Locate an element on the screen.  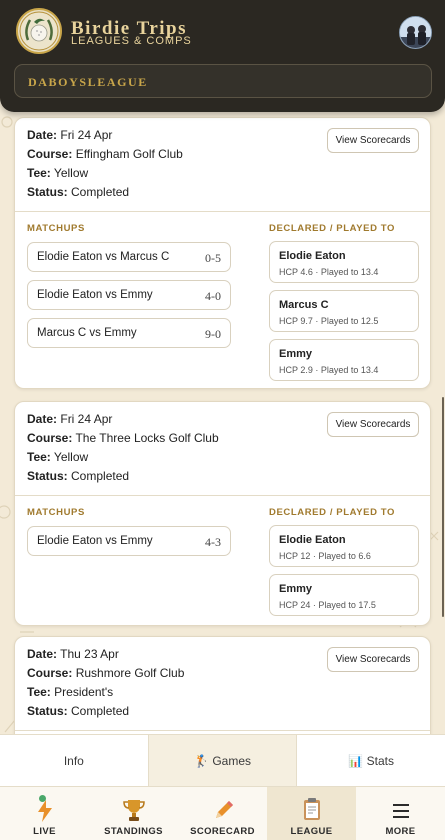
player-declared-card: Emmy HCP 24 · Played to 17.5 is located at coordinates (344, 595).